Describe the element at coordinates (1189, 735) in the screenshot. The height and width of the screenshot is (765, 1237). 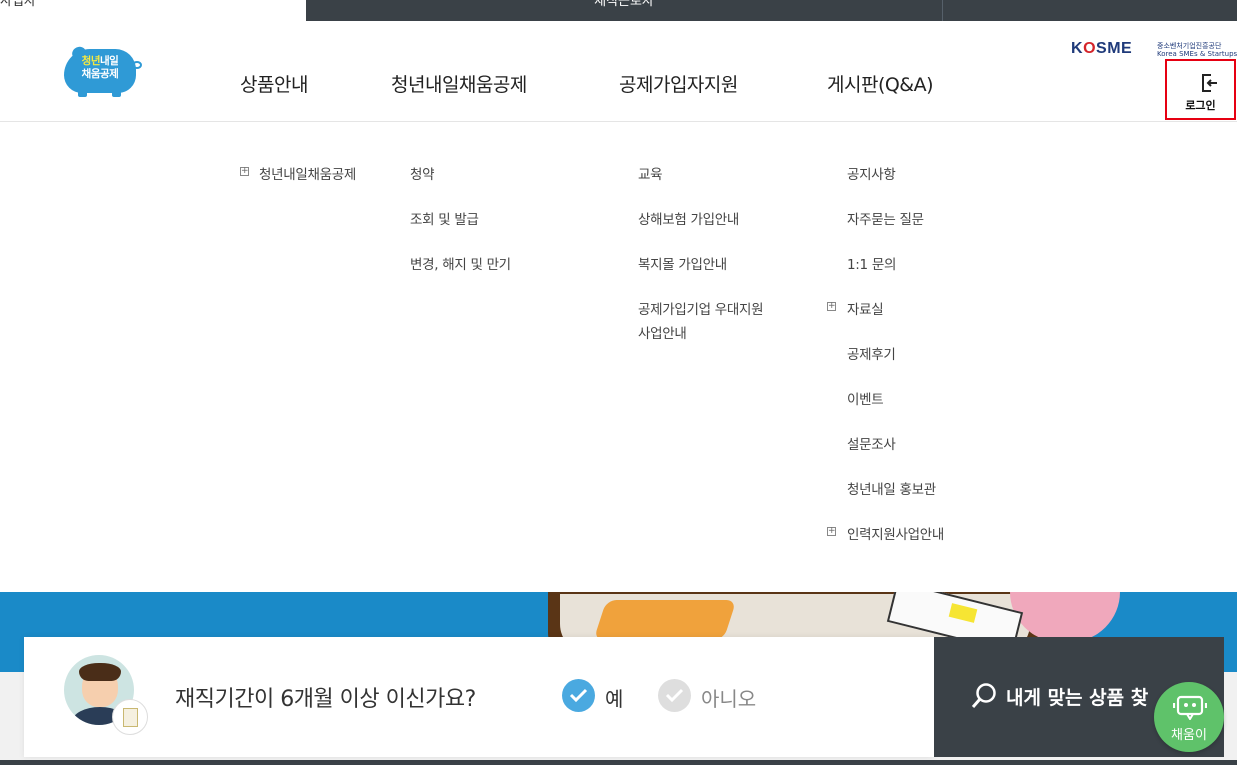
I see `chatbot-label: 채움이` at that location.